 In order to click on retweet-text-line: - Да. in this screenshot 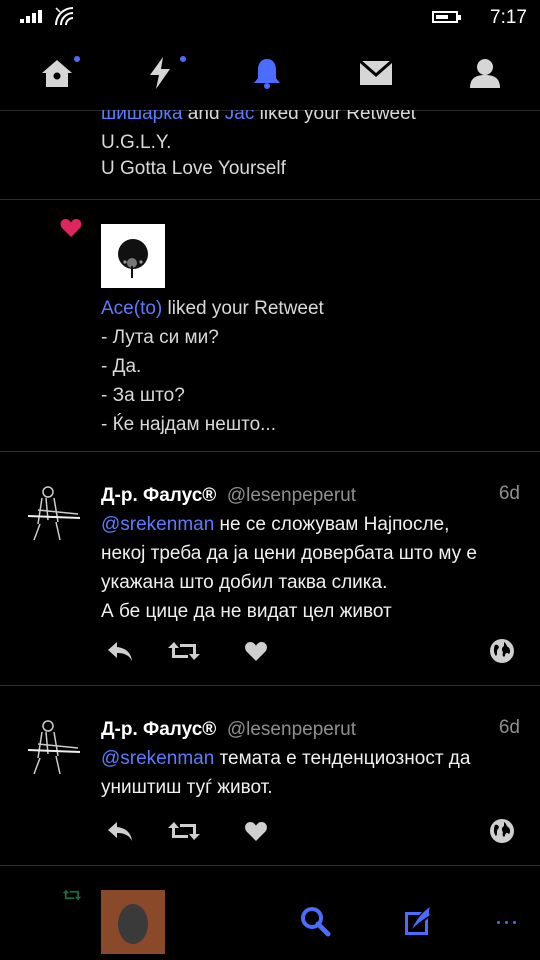, I will do `click(121, 366)`.